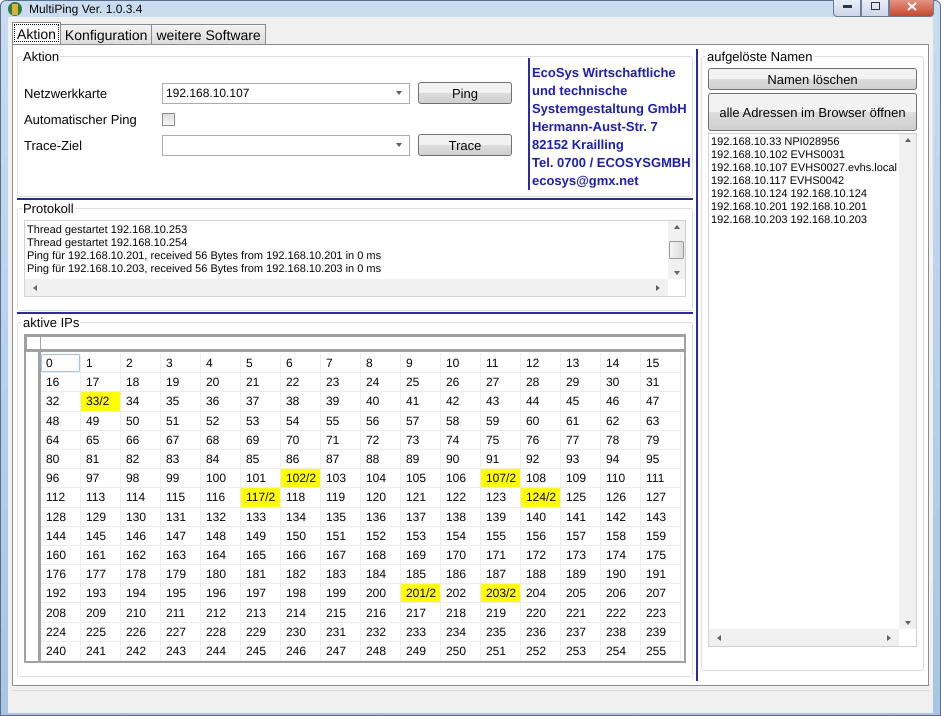  I want to click on ip-cell: 125, so click(581, 498).